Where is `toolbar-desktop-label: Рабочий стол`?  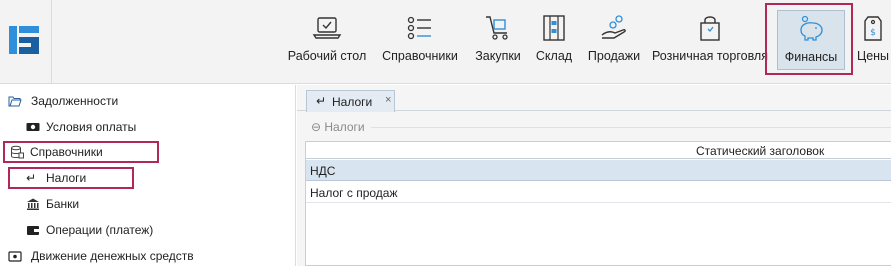
toolbar-desktop-label: Рабочий стол is located at coordinates (327, 56).